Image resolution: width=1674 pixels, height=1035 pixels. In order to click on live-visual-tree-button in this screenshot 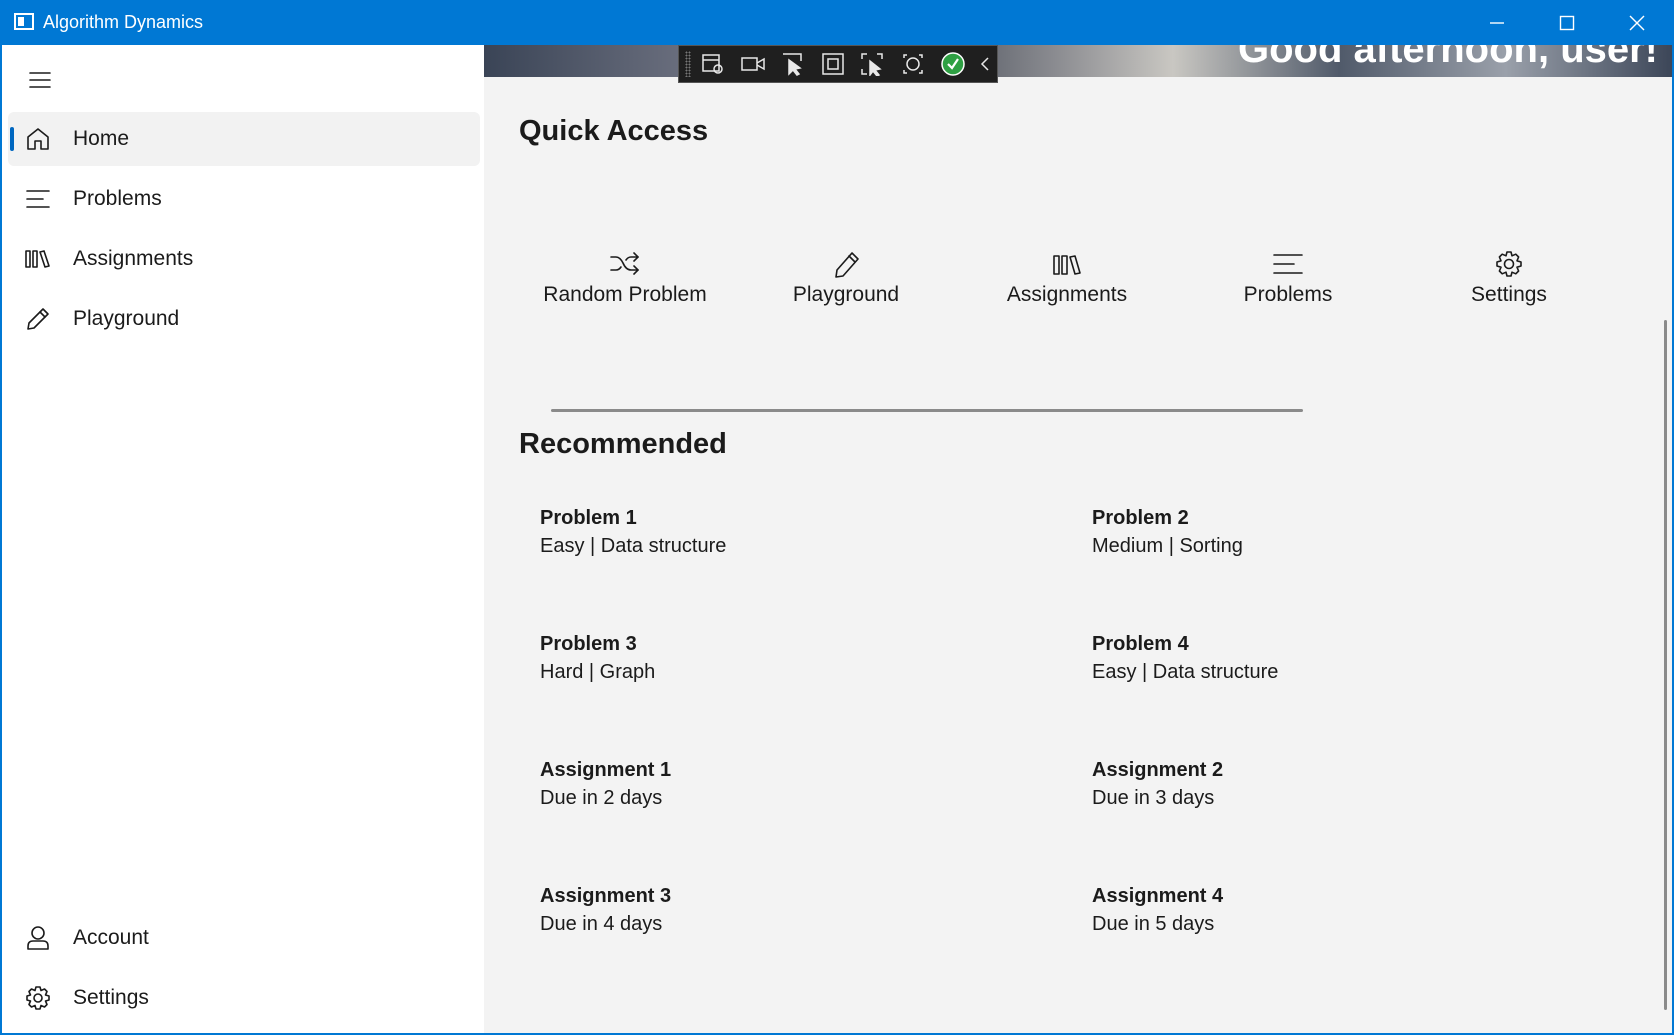, I will do `click(713, 64)`.